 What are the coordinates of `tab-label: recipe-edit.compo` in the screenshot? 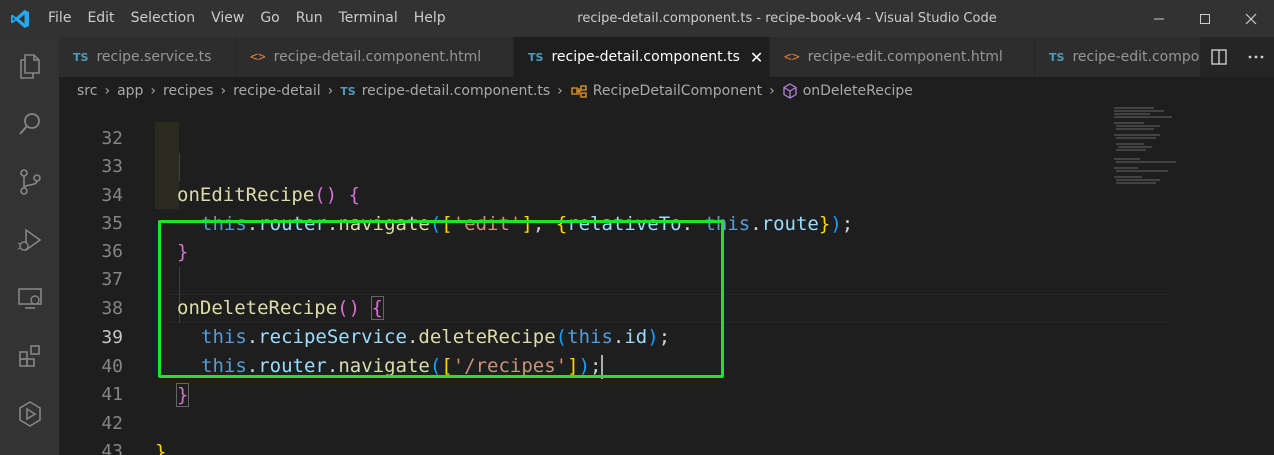 It's located at (1136, 57).